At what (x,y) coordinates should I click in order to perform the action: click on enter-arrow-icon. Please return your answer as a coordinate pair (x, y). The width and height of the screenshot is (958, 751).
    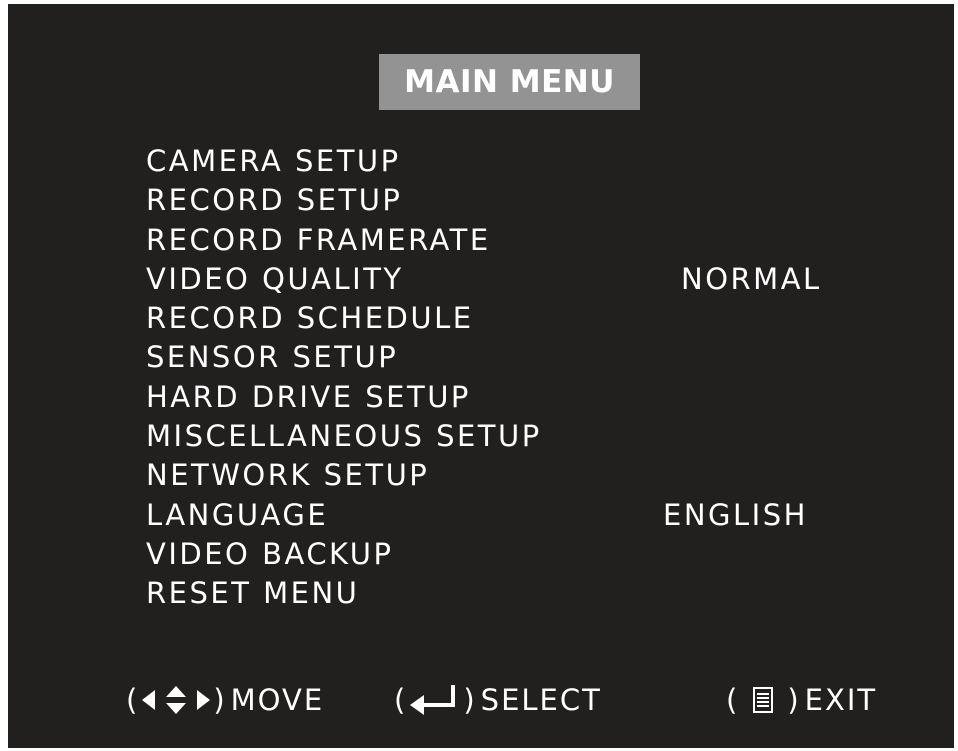
    Looking at the image, I should click on (435, 700).